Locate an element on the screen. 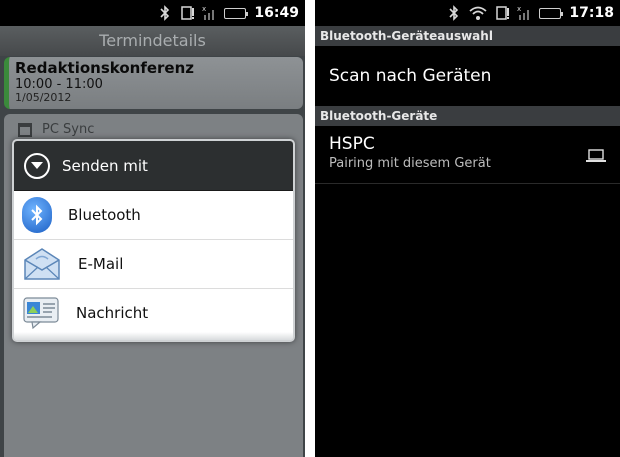 Image resolution: width=620 pixels, height=457 pixels. dialog-title: Senden mit is located at coordinates (105, 165).